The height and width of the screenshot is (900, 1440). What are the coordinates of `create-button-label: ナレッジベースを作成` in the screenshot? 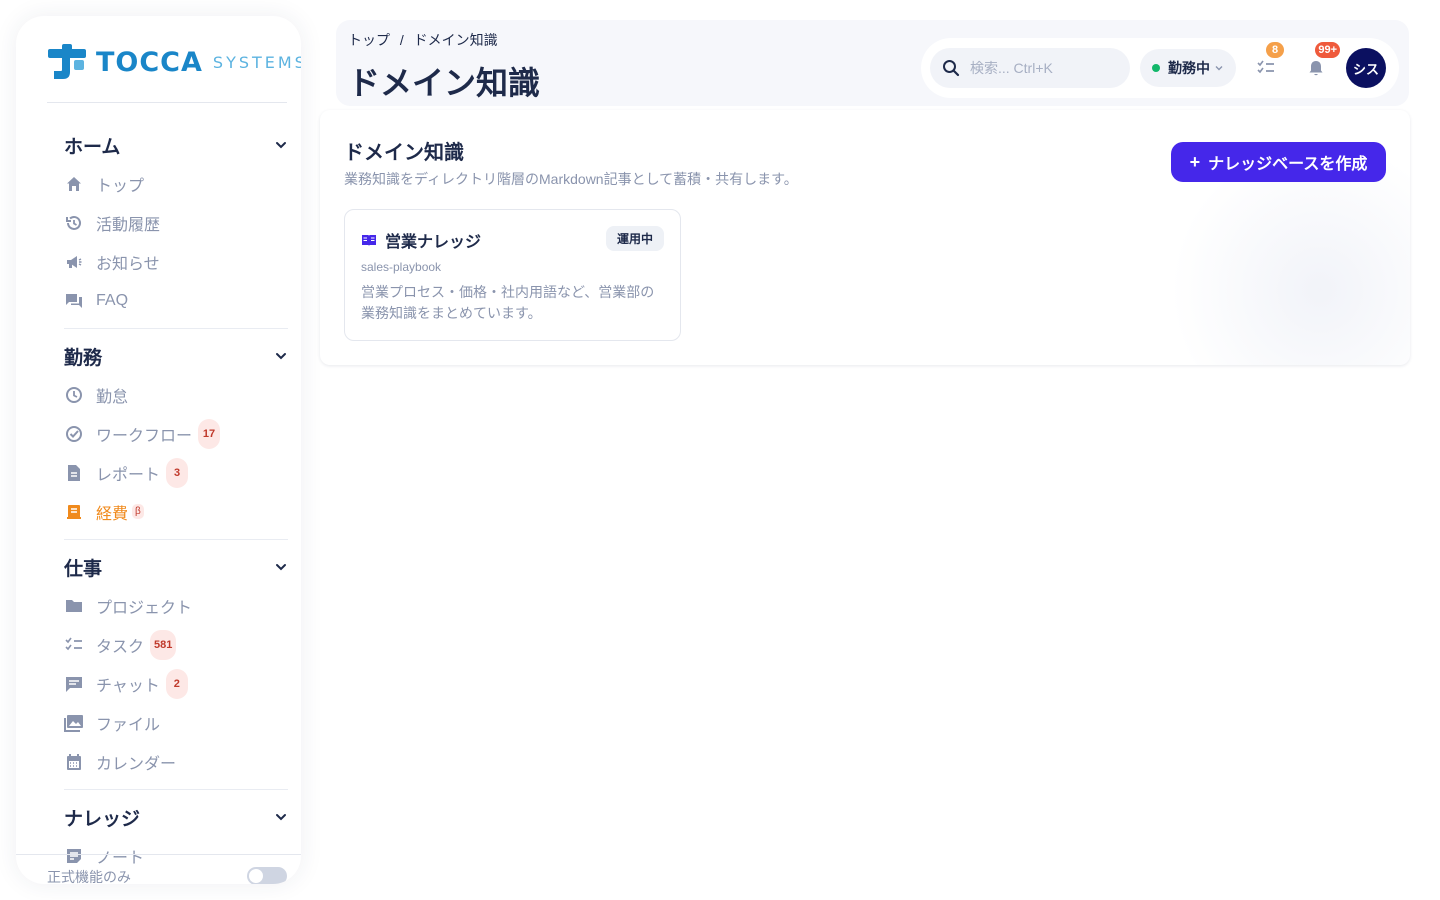 It's located at (1288, 164).